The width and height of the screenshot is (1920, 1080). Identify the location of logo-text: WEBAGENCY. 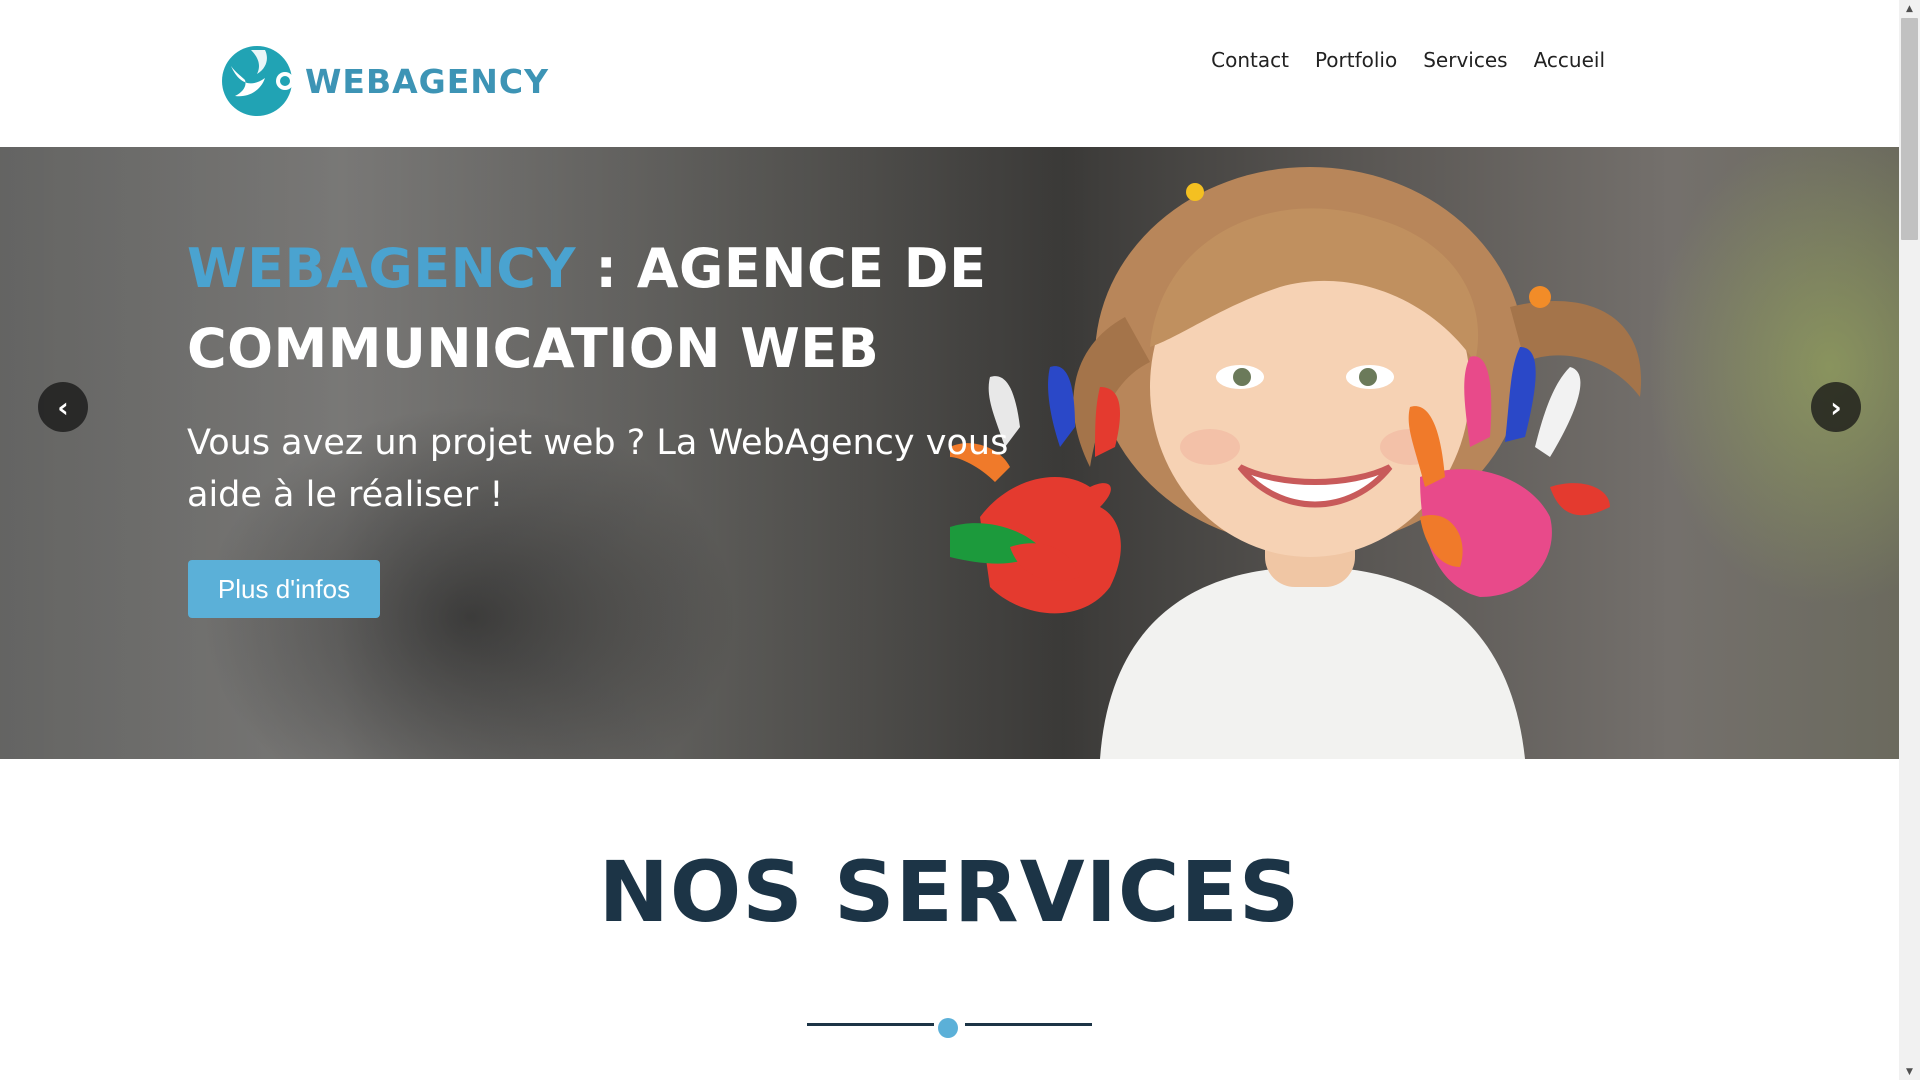
(427, 81).